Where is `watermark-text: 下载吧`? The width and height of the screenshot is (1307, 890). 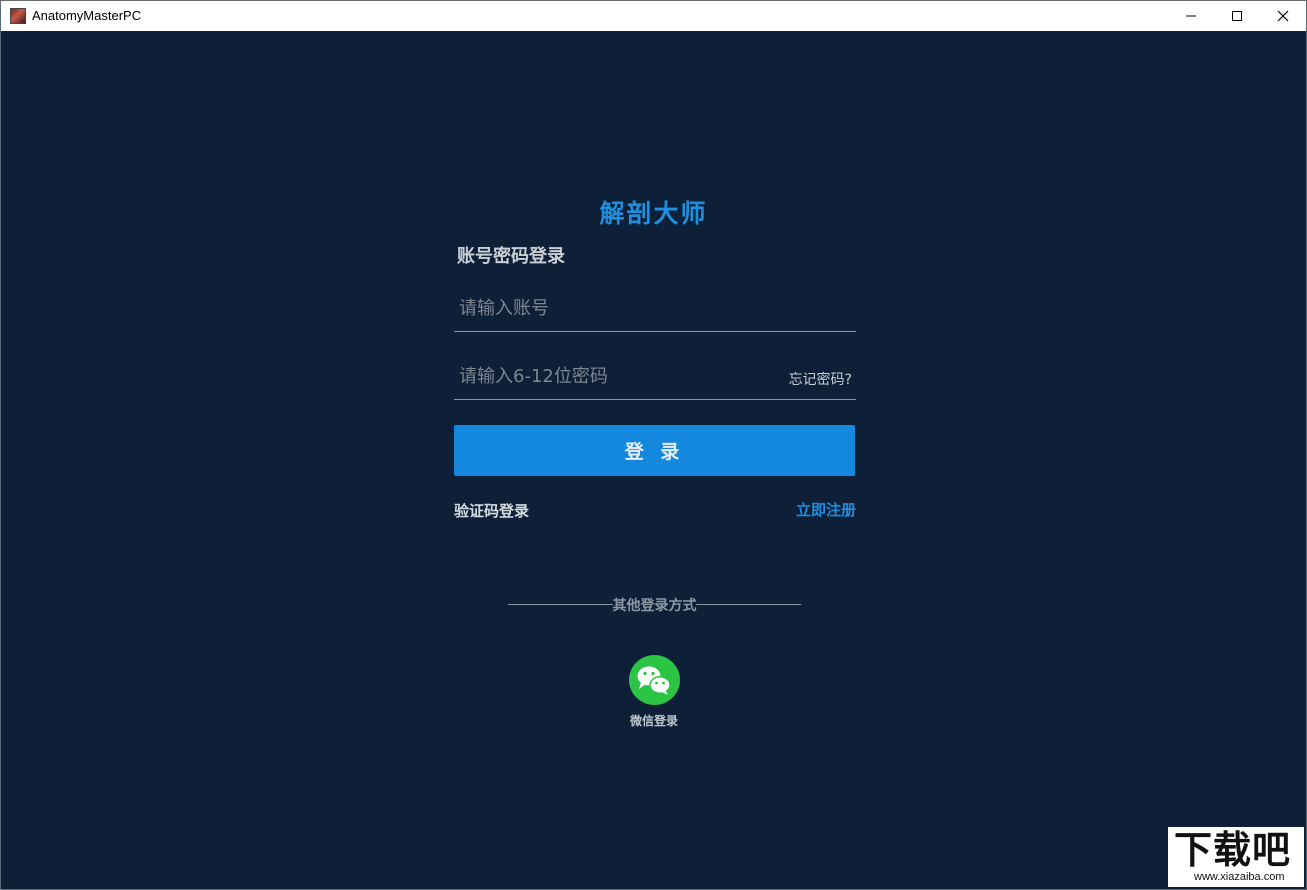 watermark-text: 下载吧 is located at coordinates (1233, 850).